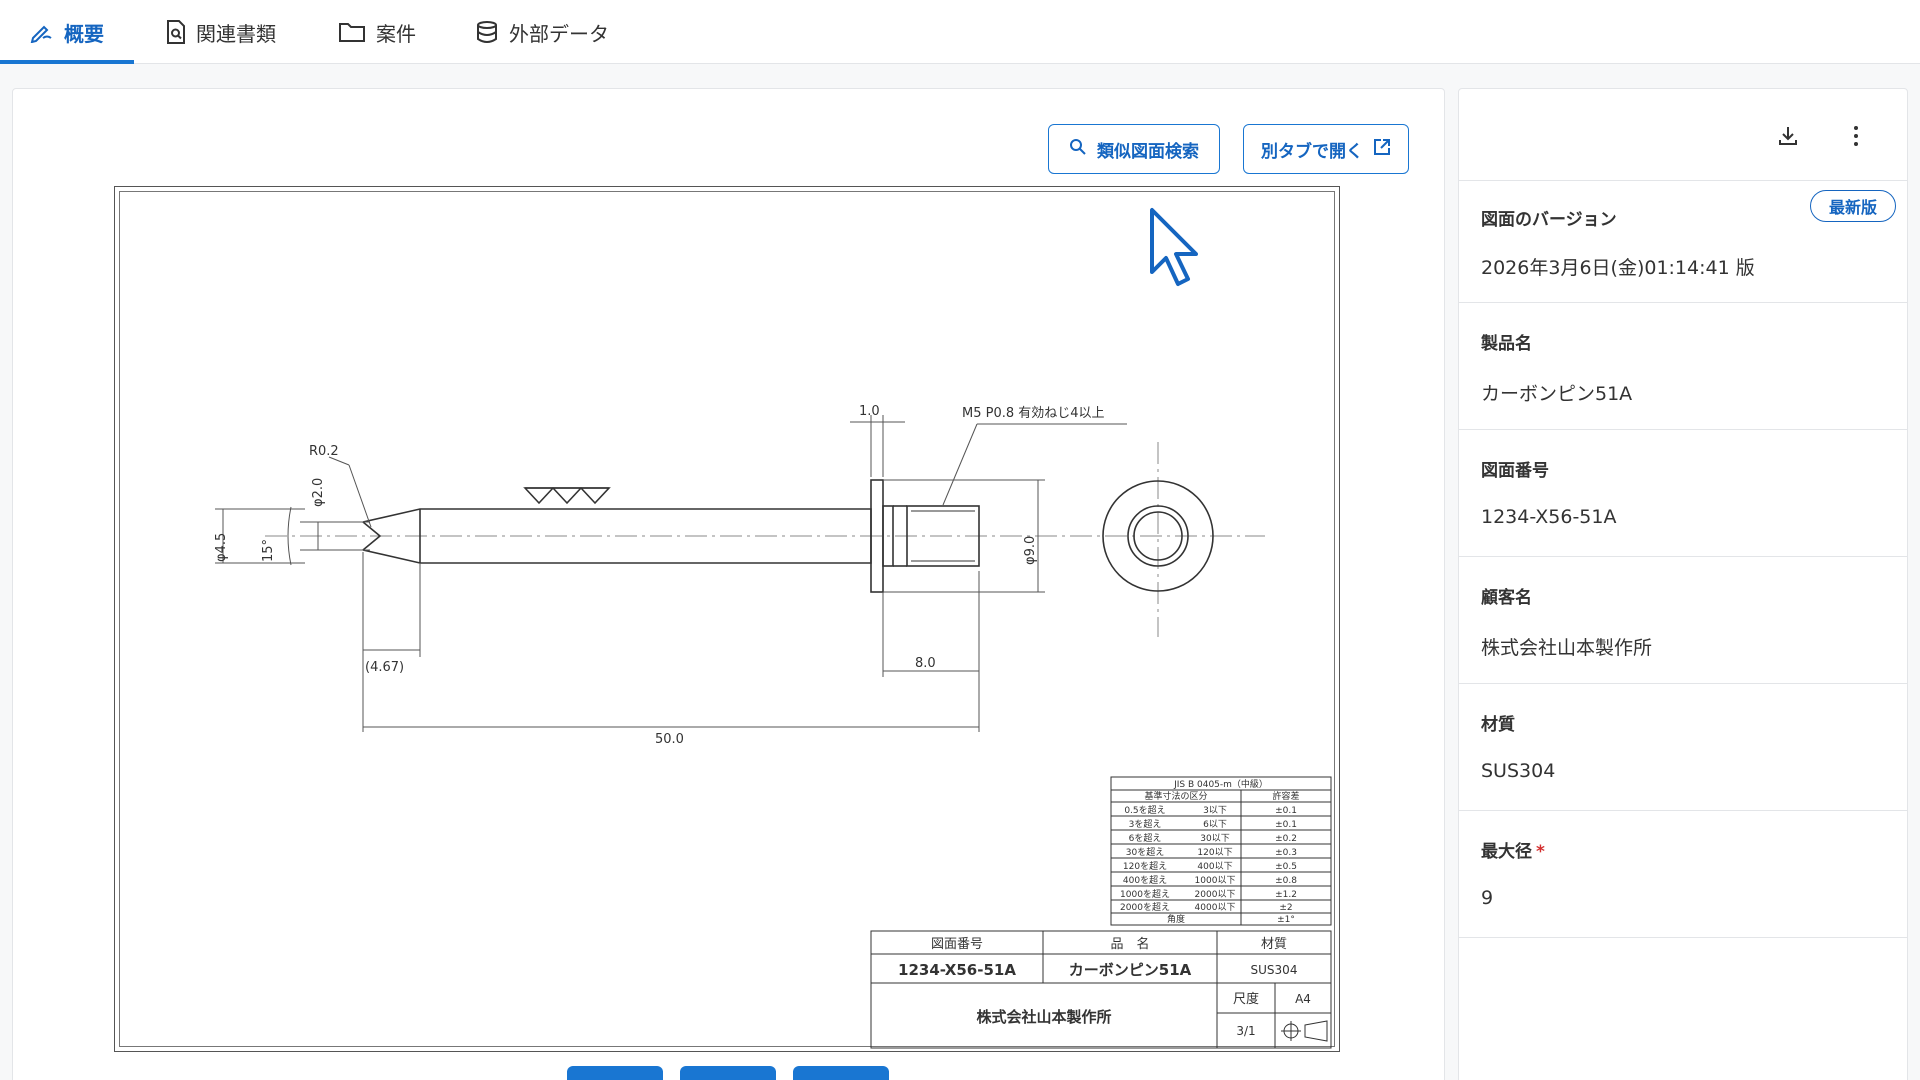 This screenshot has width=1920, height=1080. I want to click on more-options-icon, so click(1856, 136).